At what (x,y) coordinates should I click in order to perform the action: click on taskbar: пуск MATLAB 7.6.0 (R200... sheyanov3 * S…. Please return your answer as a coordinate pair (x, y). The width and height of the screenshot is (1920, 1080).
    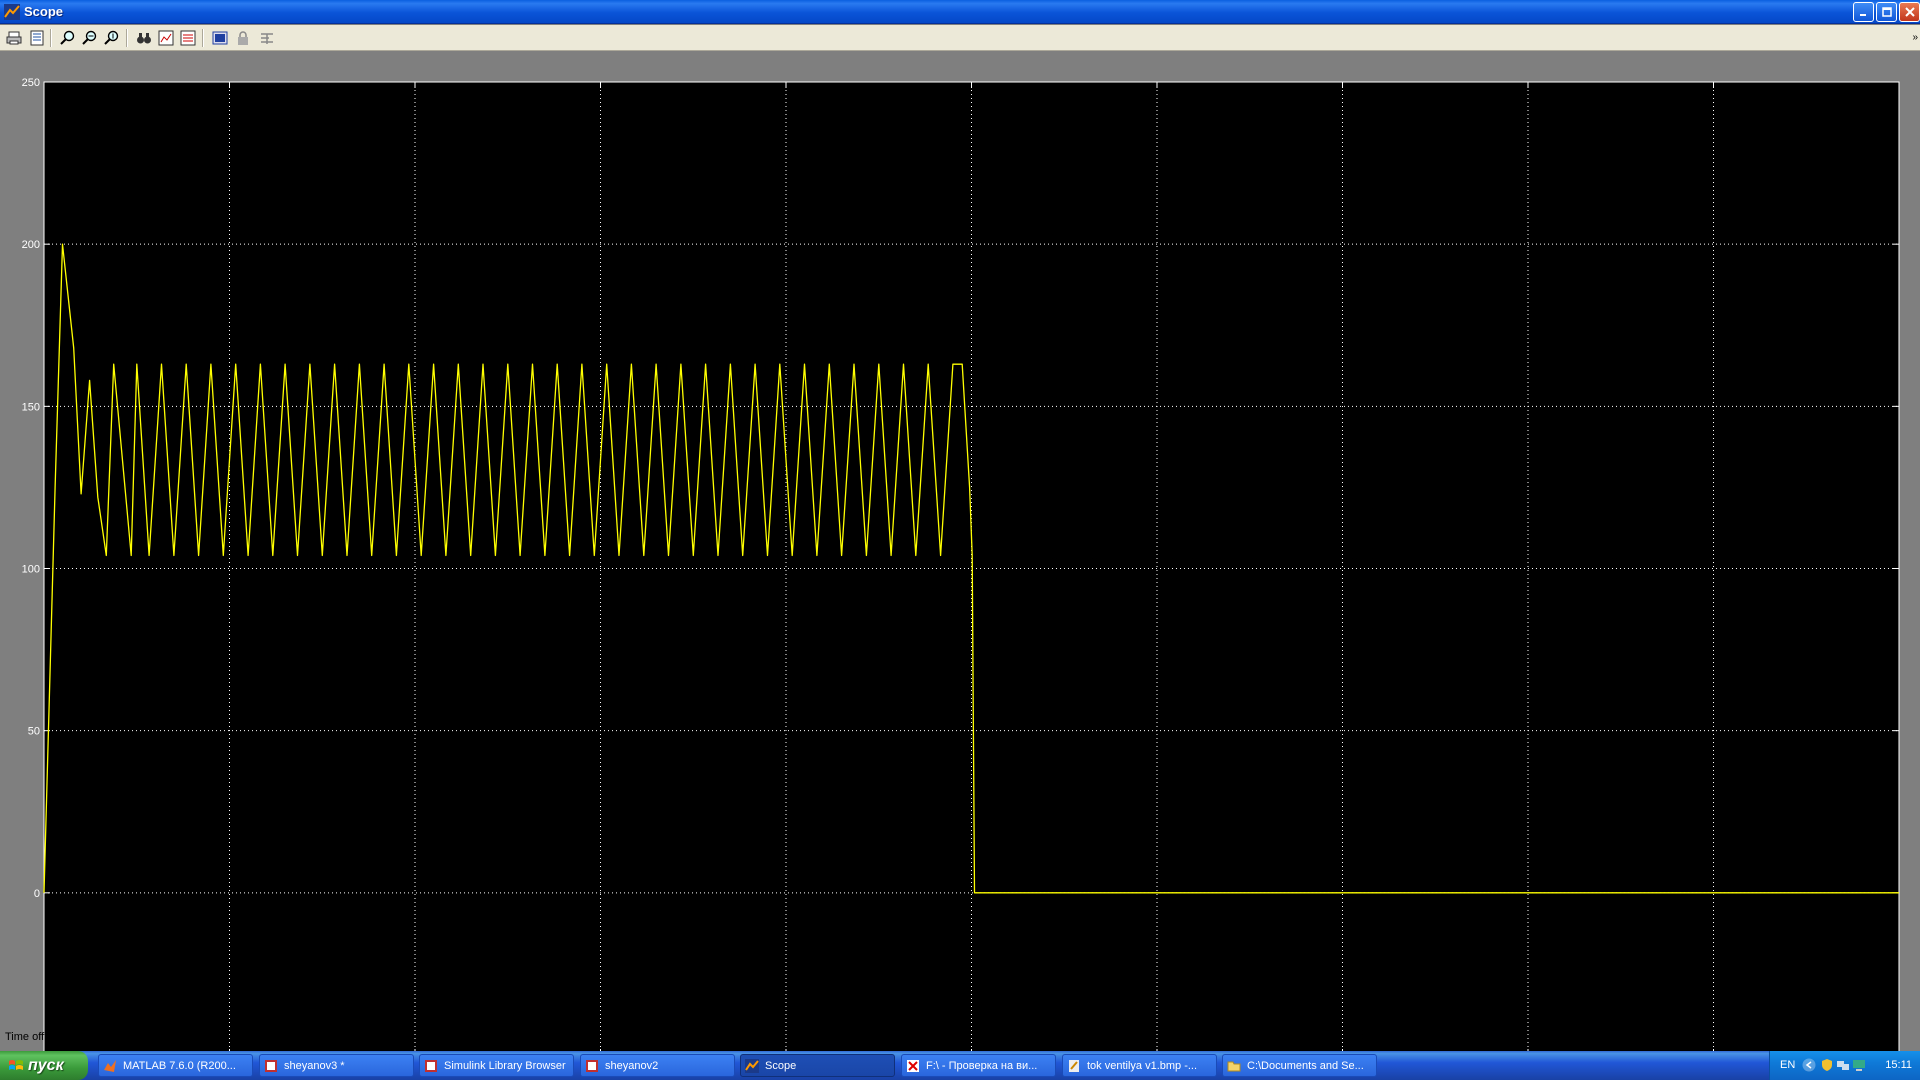
    Looking at the image, I should click on (960, 1065).